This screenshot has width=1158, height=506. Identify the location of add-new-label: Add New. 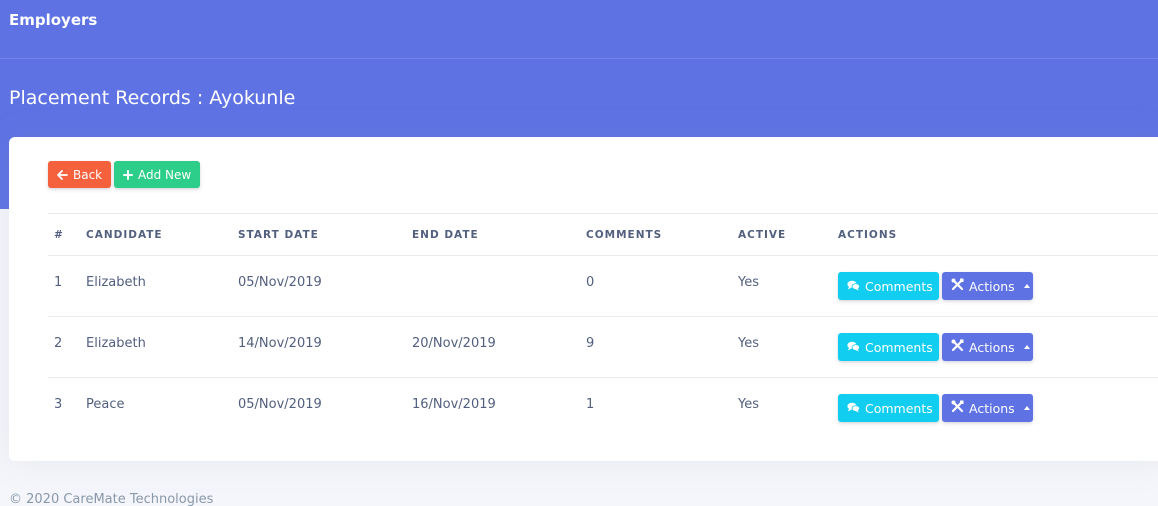
(165, 174).